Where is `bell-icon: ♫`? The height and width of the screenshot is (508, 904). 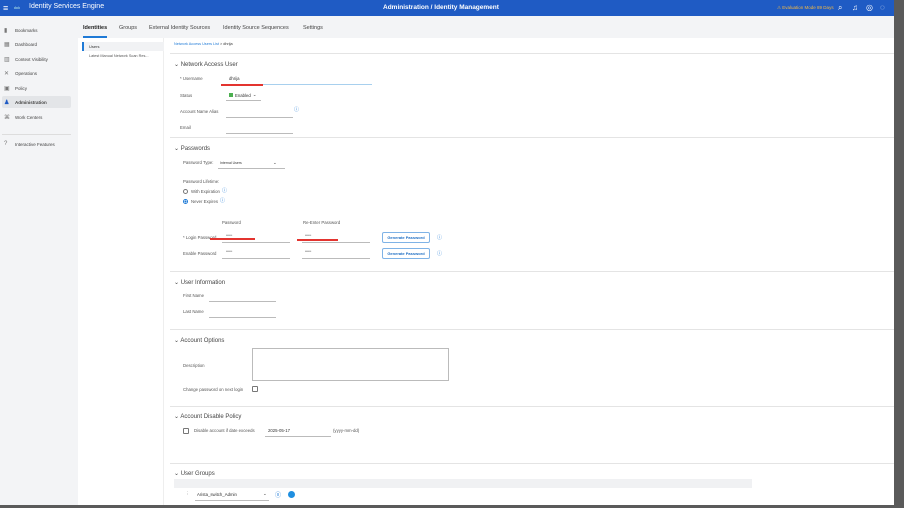
bell-icon: ♫ is located at coordinates (855, 7).